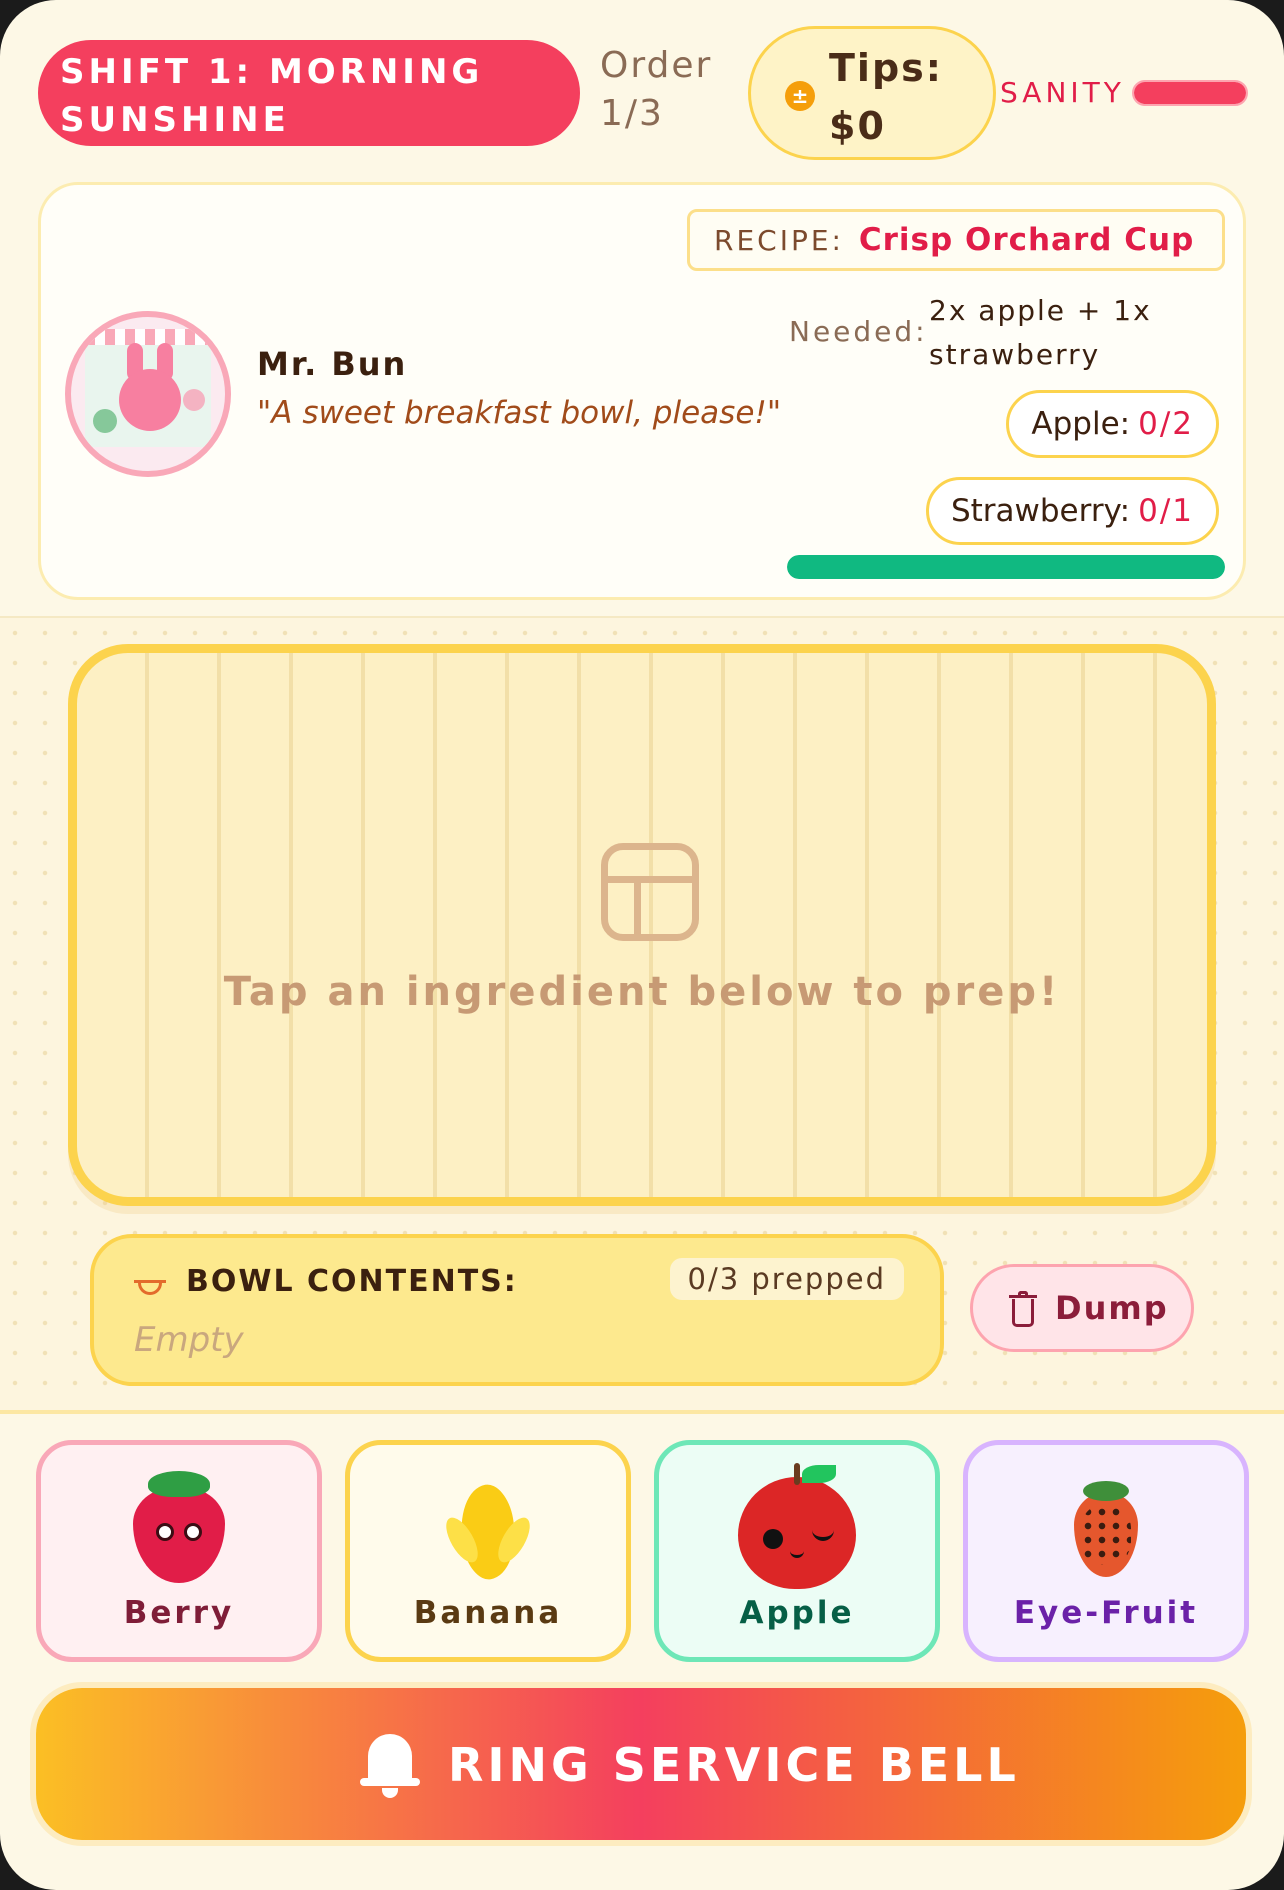 This screenshot has height=1890, width=1284. Describe the element at coordinates (194, 400) in the screenshot. I see `flower-decoration` at that location.